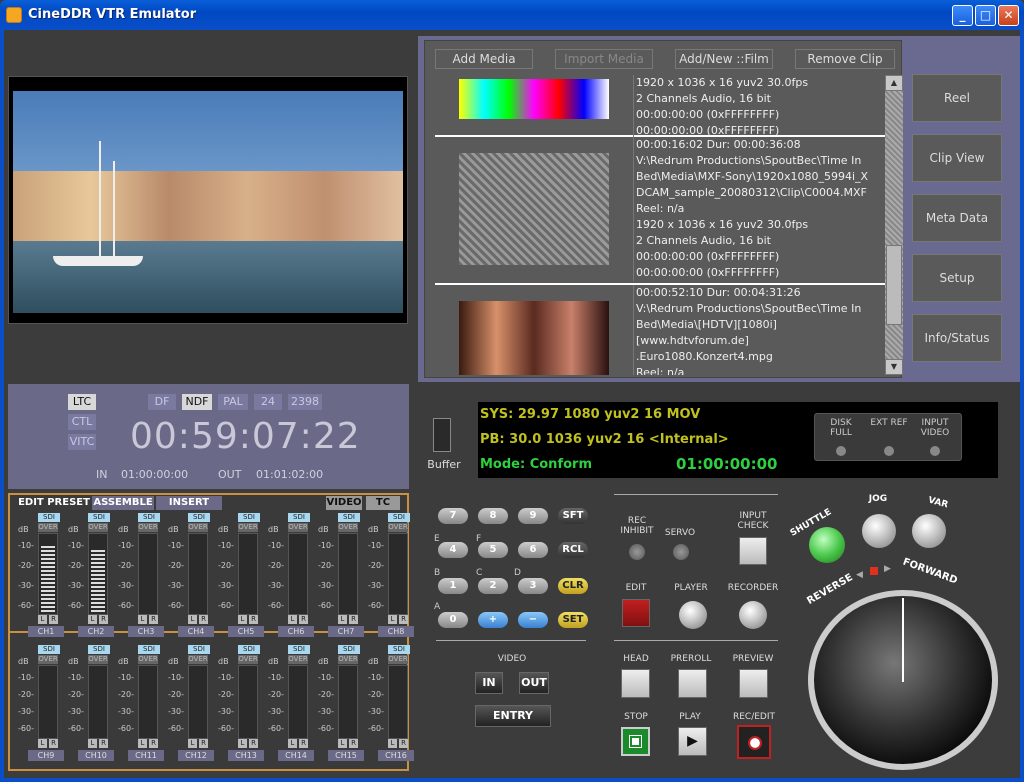 The image size is (1024, 782). What do you see at coordinates (894, 225) in the screenshot?
I see `clip-list-scrollbar: ▲ ▼` at bounding box center [894, 225].